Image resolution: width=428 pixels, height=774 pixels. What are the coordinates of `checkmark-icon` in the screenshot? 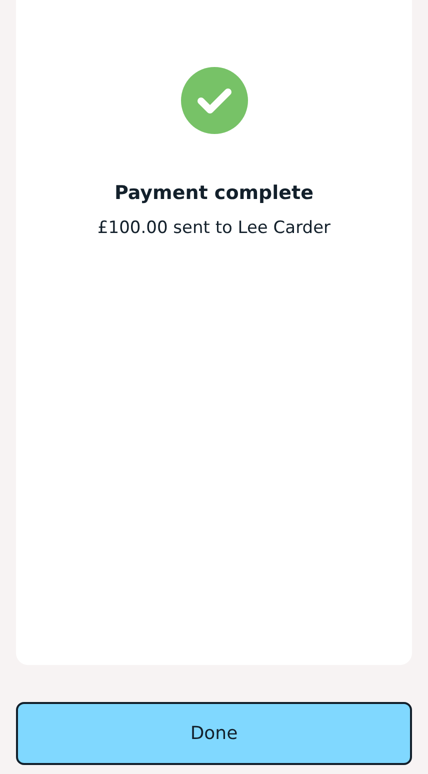 It's located at (214, 100).